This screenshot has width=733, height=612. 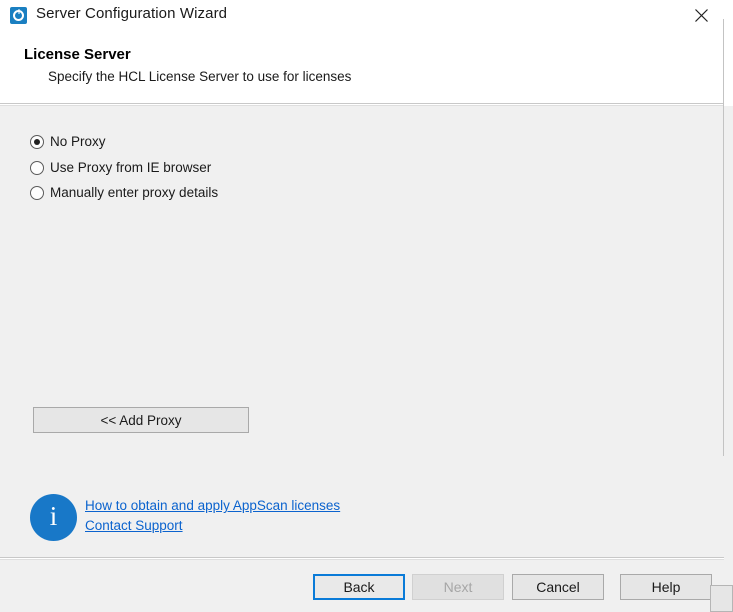 I want to click on info-circle-icon: i, so click(x=53, y=517).